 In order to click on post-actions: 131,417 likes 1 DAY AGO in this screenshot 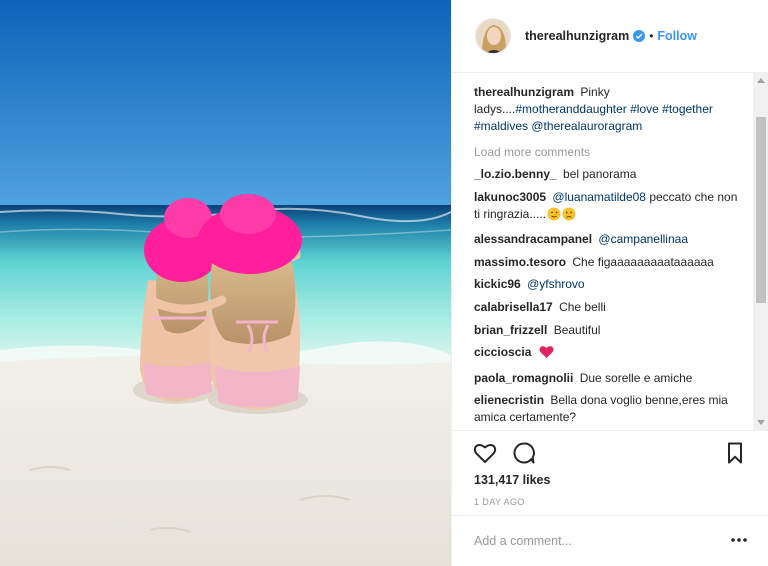, I will do `click(610, 472)`.